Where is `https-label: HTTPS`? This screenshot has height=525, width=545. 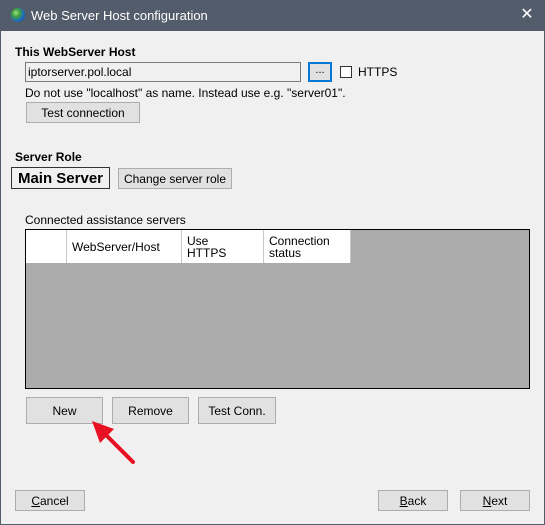
https-label: HTTPS is located at coordinates (378, 72).